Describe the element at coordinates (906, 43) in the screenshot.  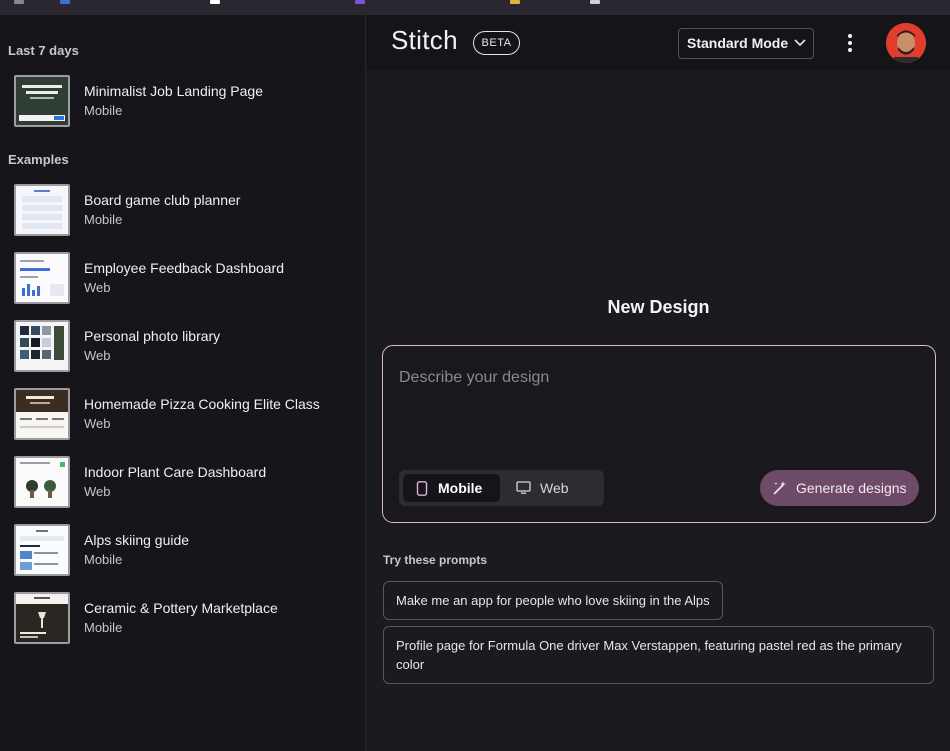
I see `user-avatar` at that location.